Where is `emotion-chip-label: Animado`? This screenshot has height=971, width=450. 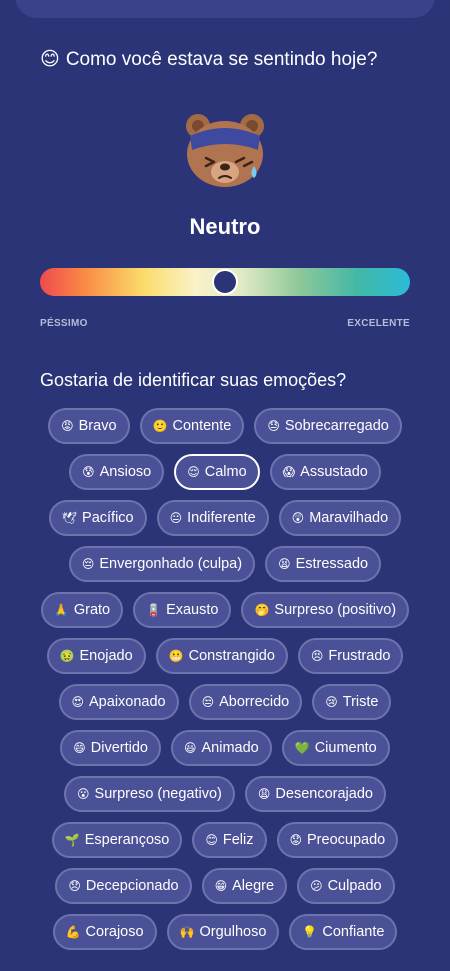 emotion-chip-label: Animado is located at coordinates (230, 748).